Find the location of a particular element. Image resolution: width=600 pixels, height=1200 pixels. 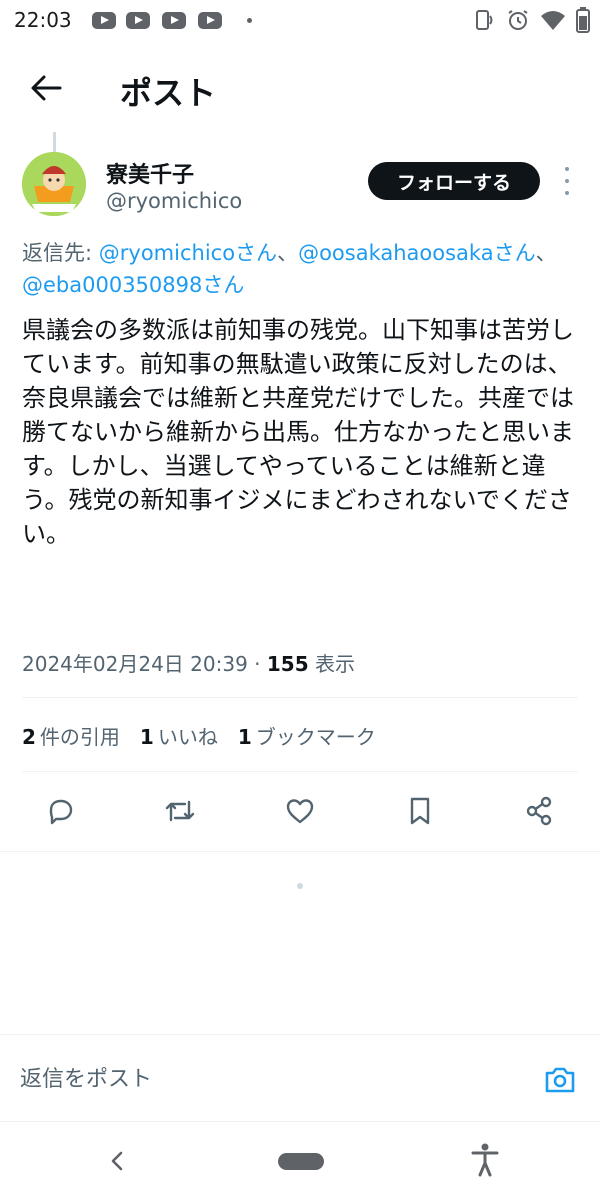

mention-link: @eba000350898さん is located at coordinates (133, 285).